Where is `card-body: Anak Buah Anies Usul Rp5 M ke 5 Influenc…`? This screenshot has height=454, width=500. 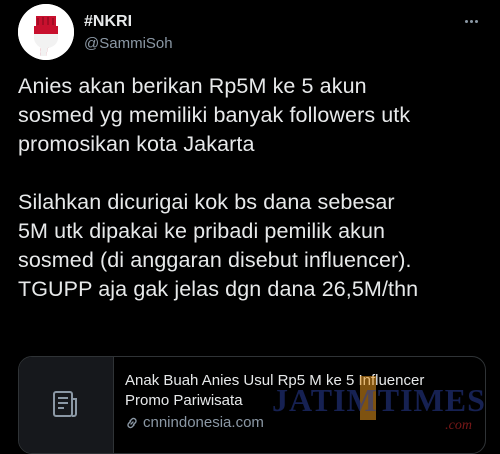
card-body: Anak Buah Anies Usul Rp5 M ke 5 Influenc… is located at coordinates (300, 402).